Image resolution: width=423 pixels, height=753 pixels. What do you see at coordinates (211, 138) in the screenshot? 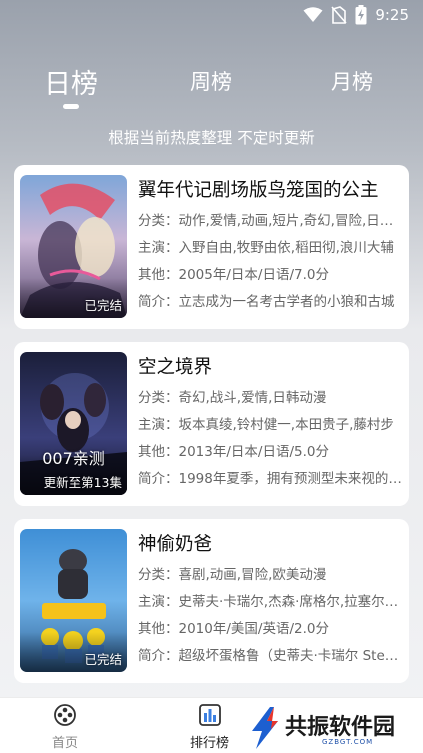
I see `ranking-subtitle: 根据当前热度整理 不定时更新` at bounding box center [211, 138].